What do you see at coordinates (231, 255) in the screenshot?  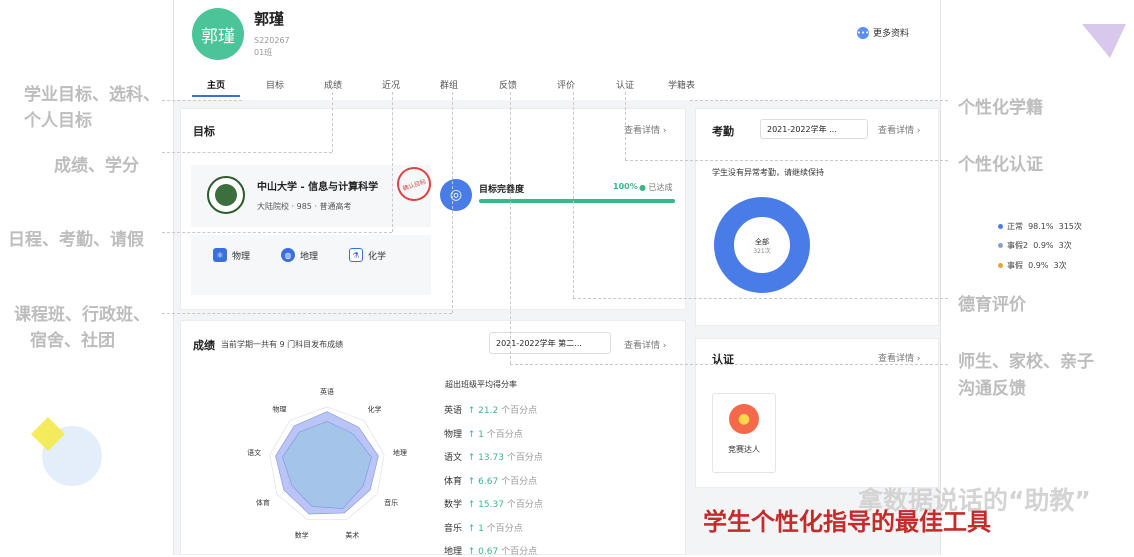 I see `subject-physics: ⚛ 物理` at bounding box center [231, 255].